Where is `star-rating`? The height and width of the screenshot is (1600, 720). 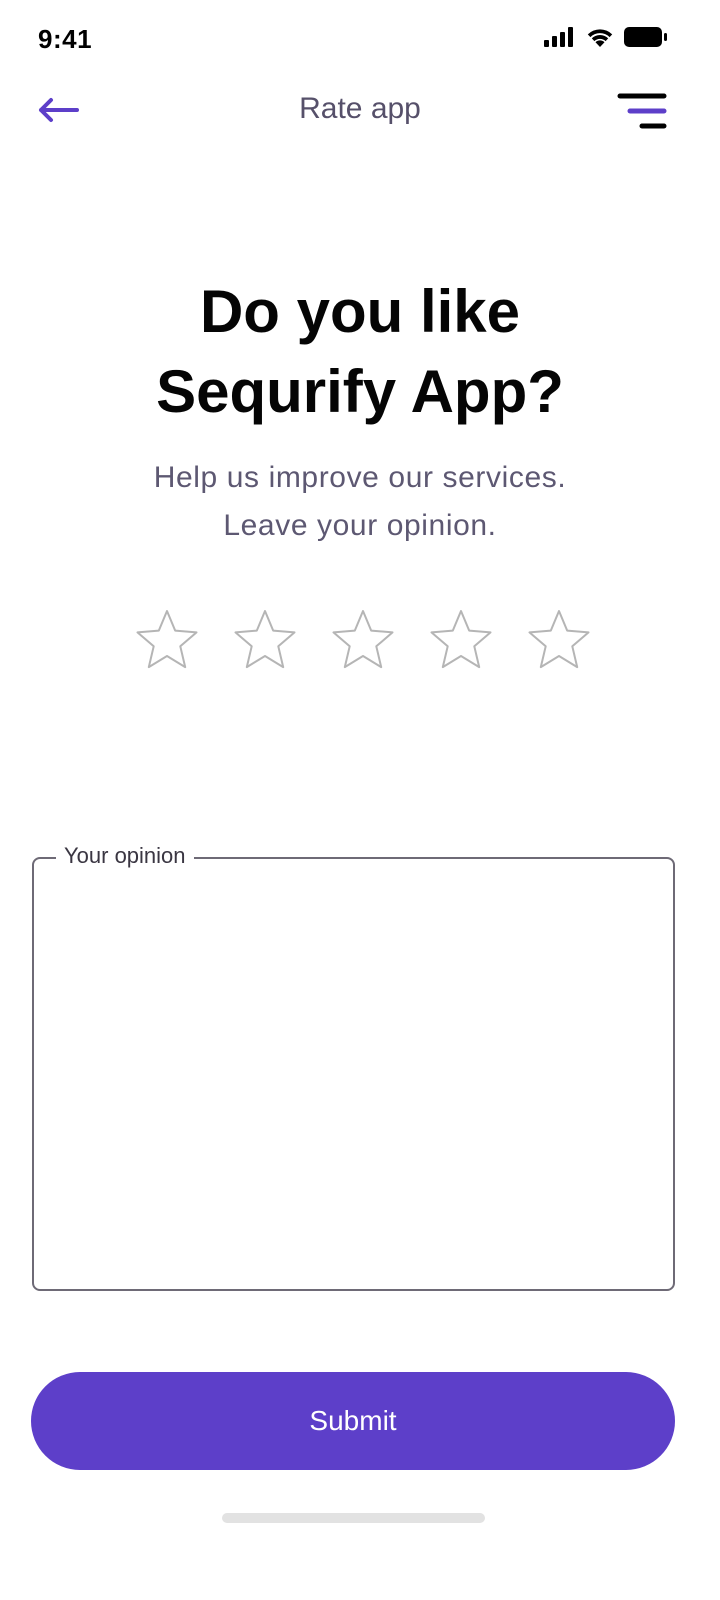
star-rating is located at coordinates (360, 642).